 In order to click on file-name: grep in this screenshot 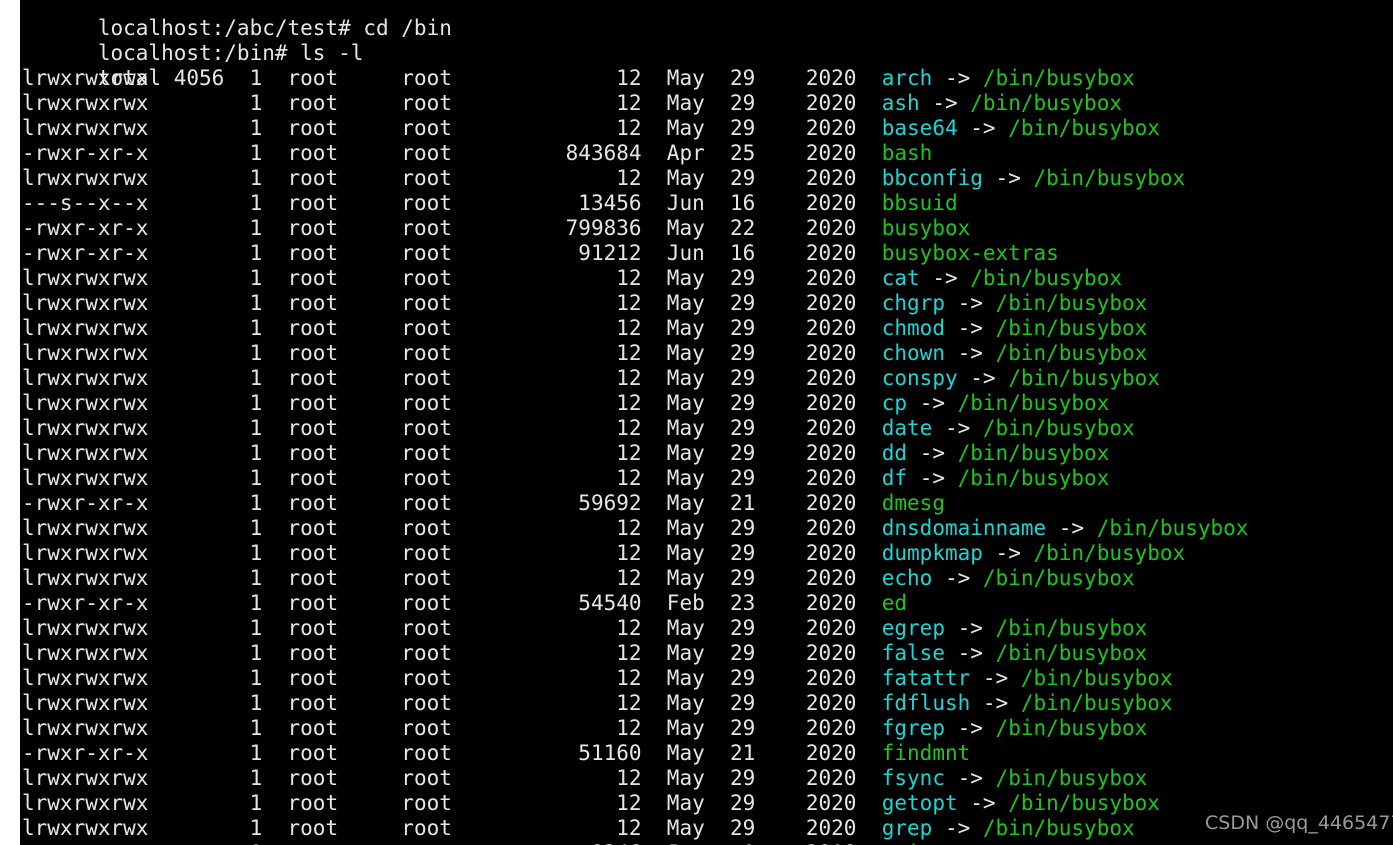, I will do `click(907, 828)`.